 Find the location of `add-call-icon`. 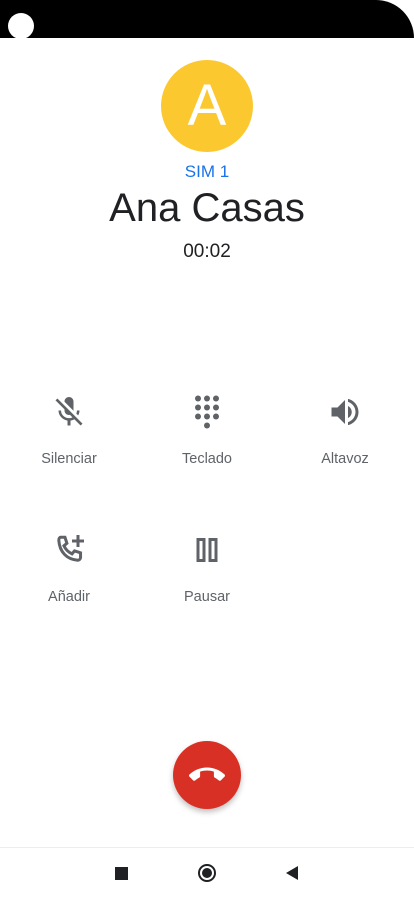

add-call-icon is located at coordinates (70, 548).